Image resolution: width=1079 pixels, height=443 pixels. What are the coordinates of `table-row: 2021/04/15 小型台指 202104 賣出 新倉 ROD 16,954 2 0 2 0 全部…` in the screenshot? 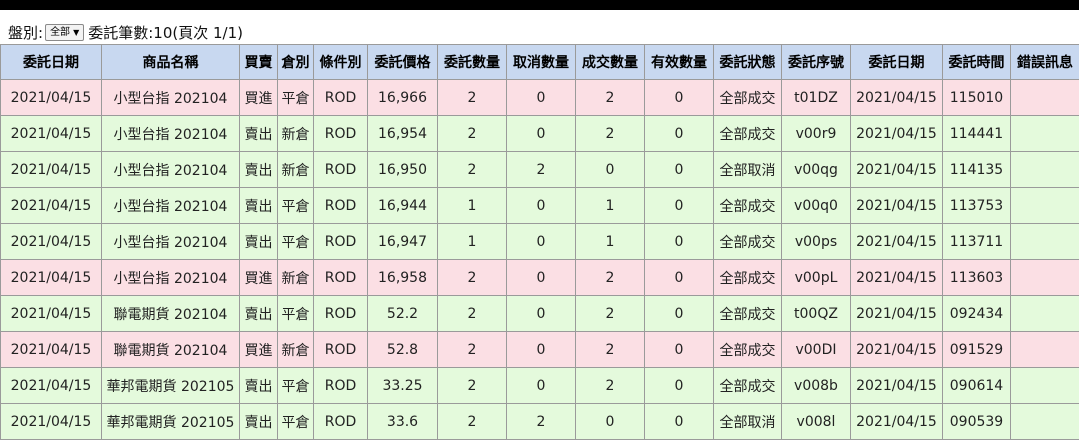 It's located at (539, 133).